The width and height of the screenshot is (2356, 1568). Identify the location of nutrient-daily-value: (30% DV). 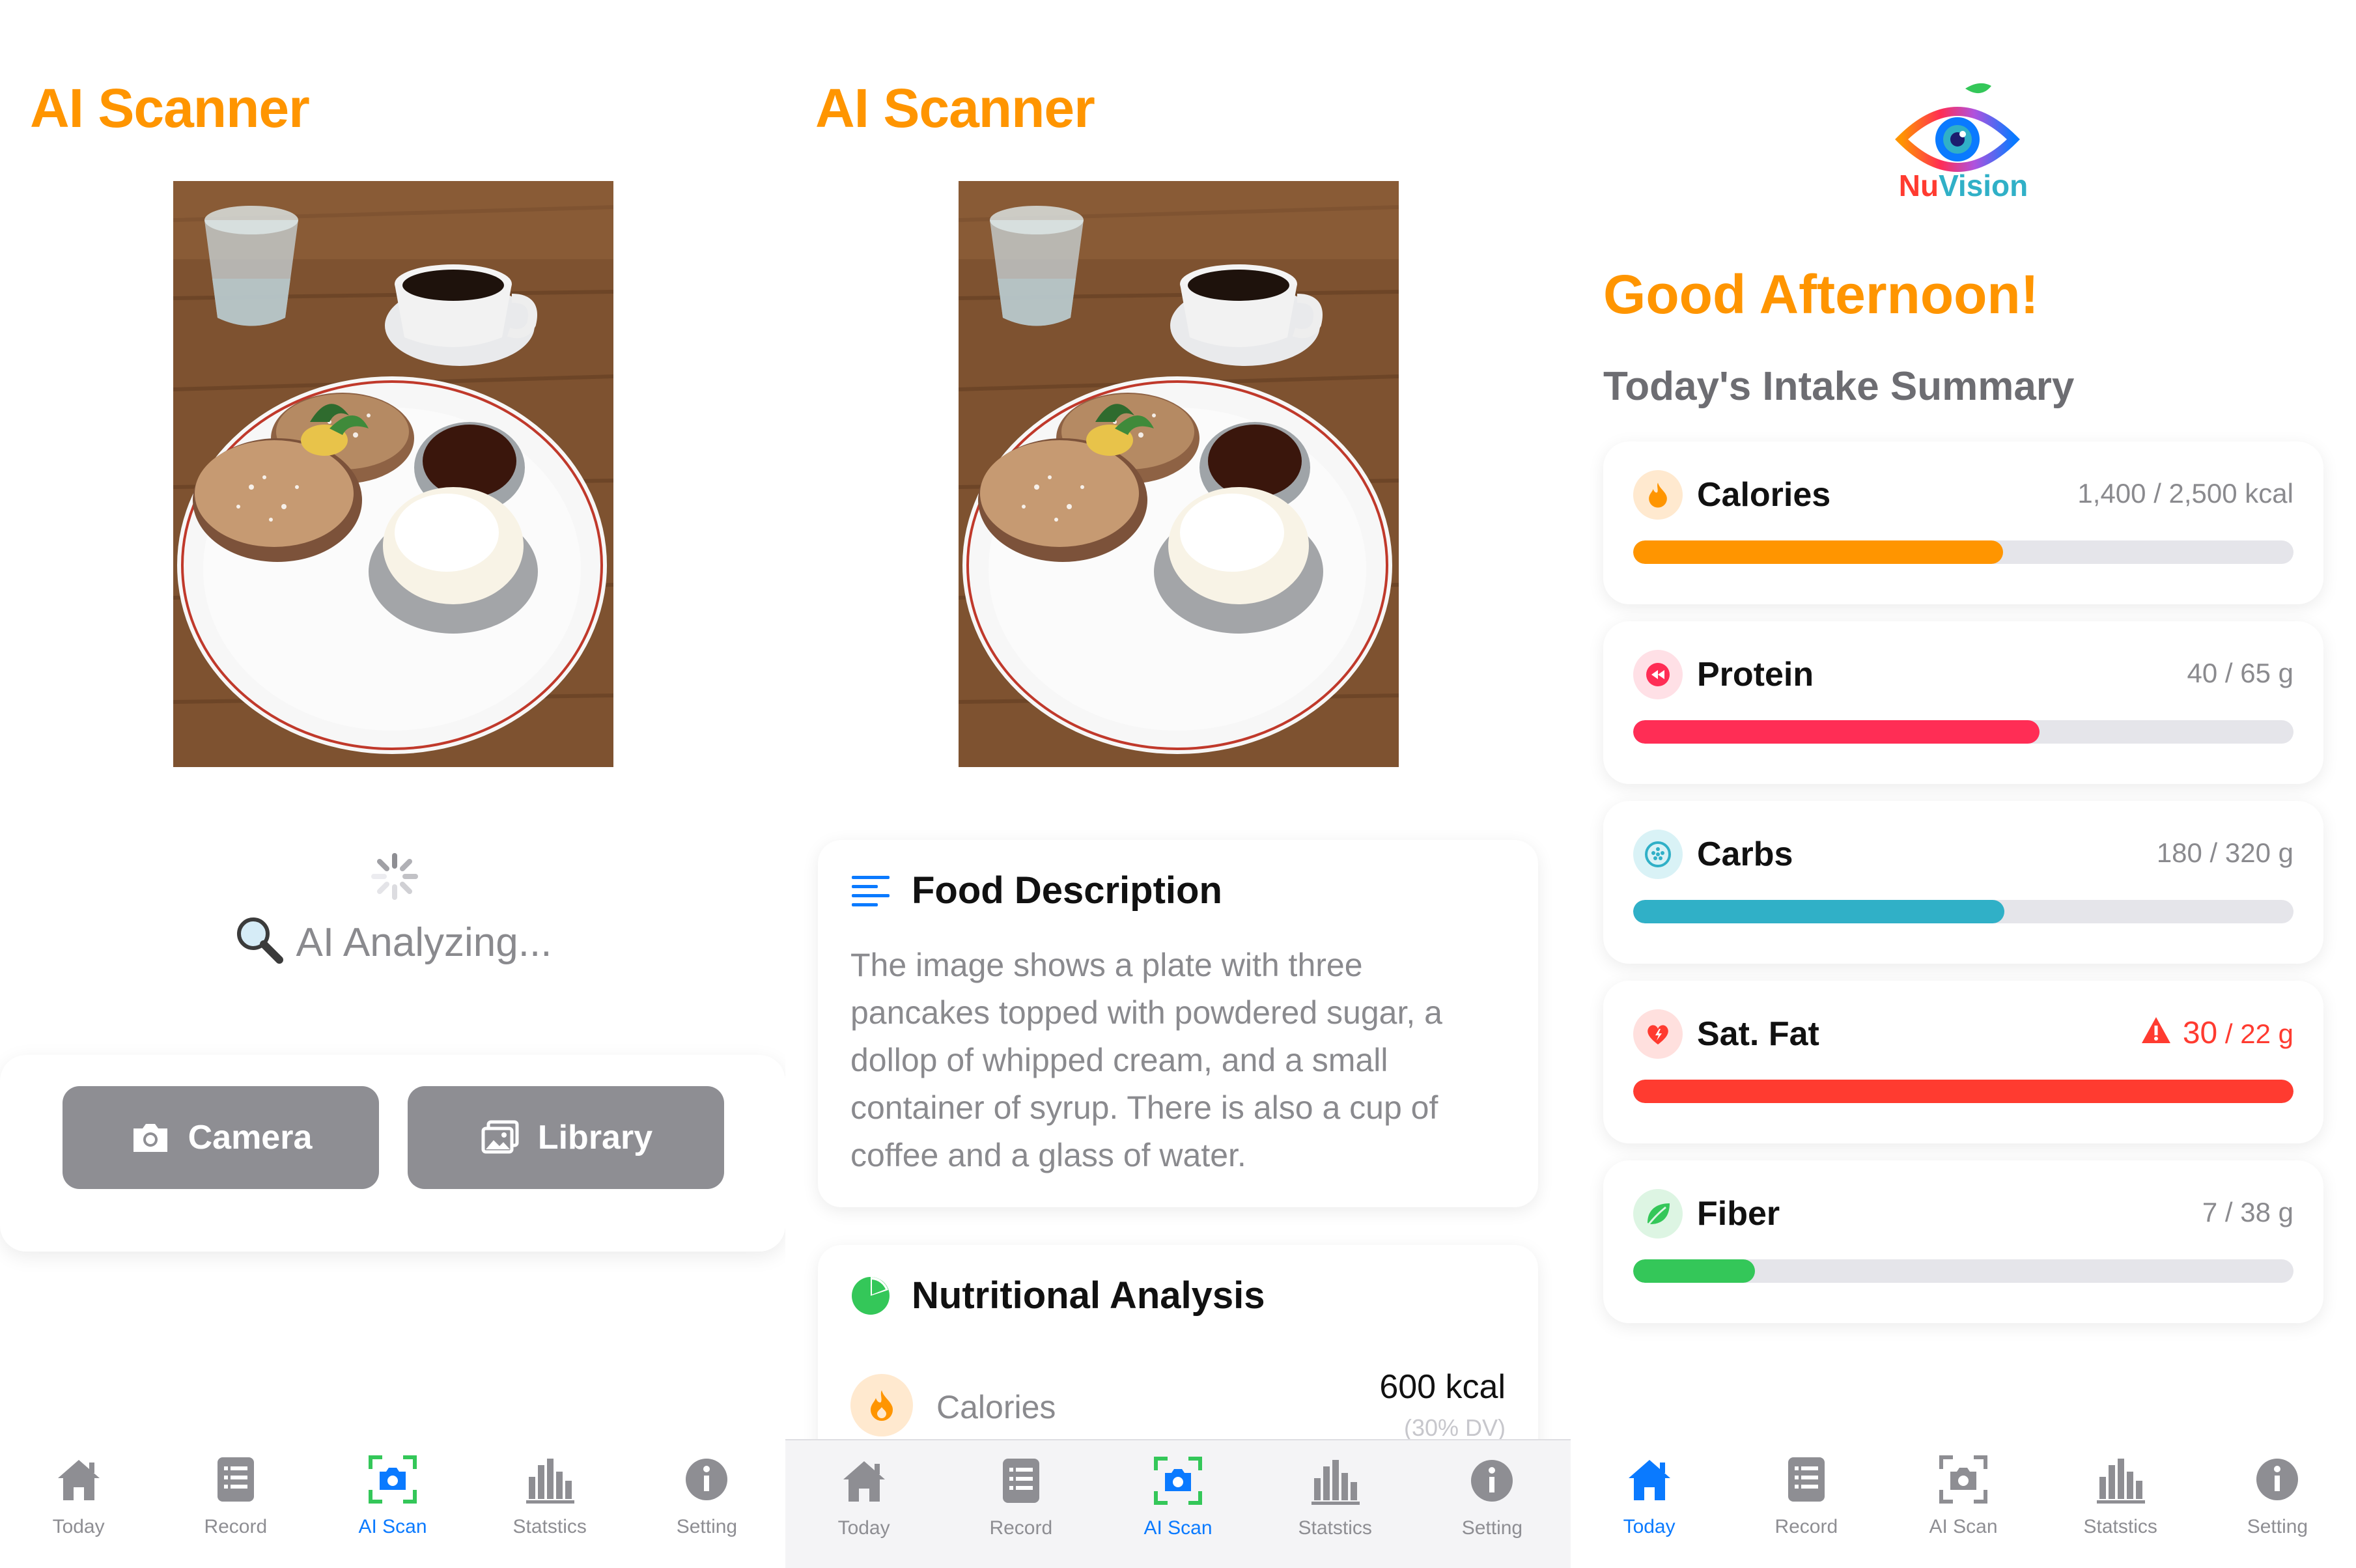
(1454, 1428).